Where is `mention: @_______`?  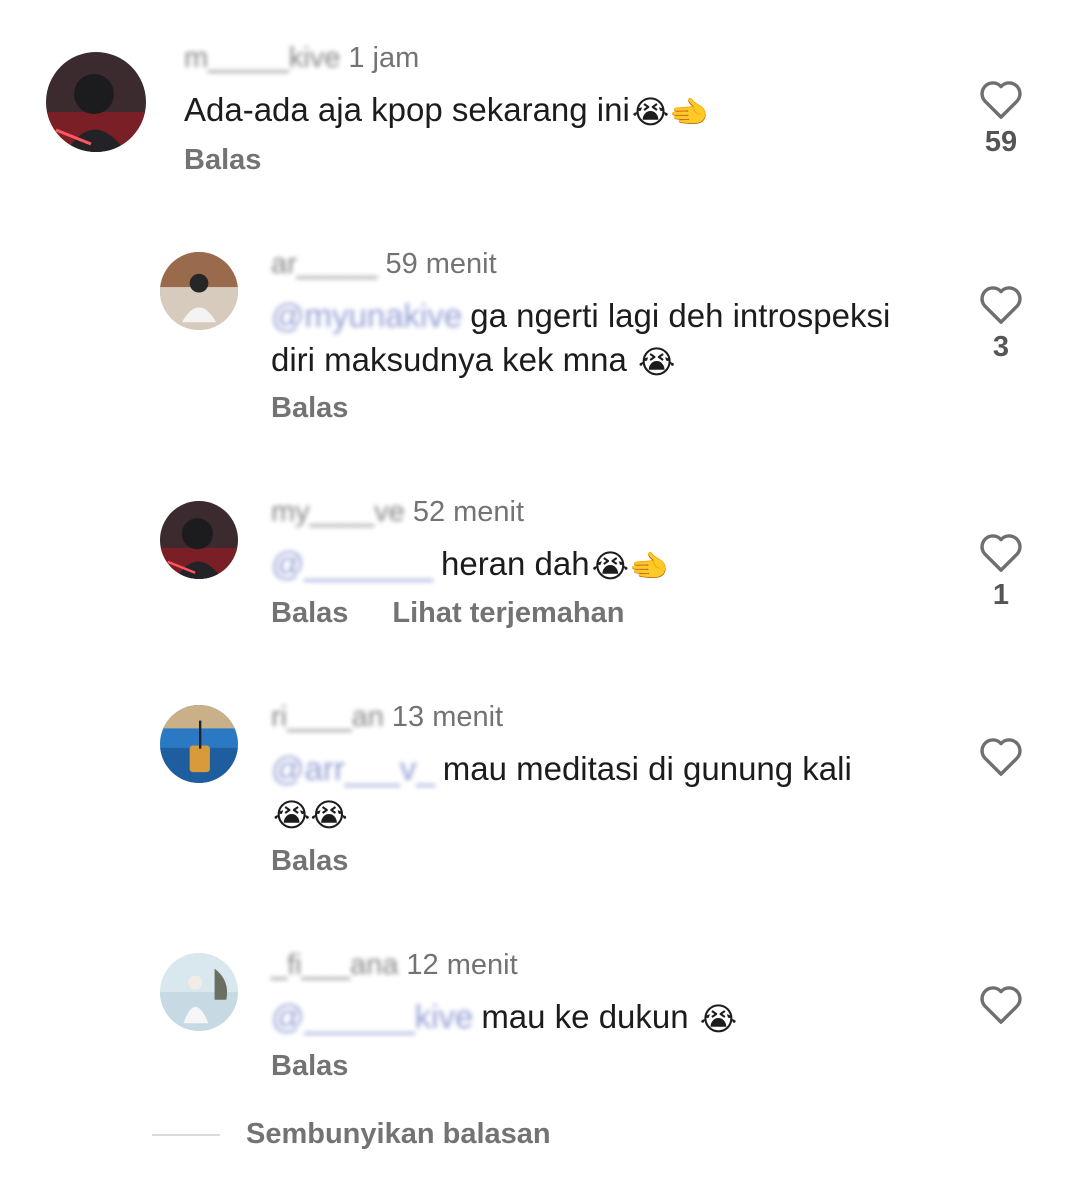
mention: @_______ is located at coordinates (352, 564).